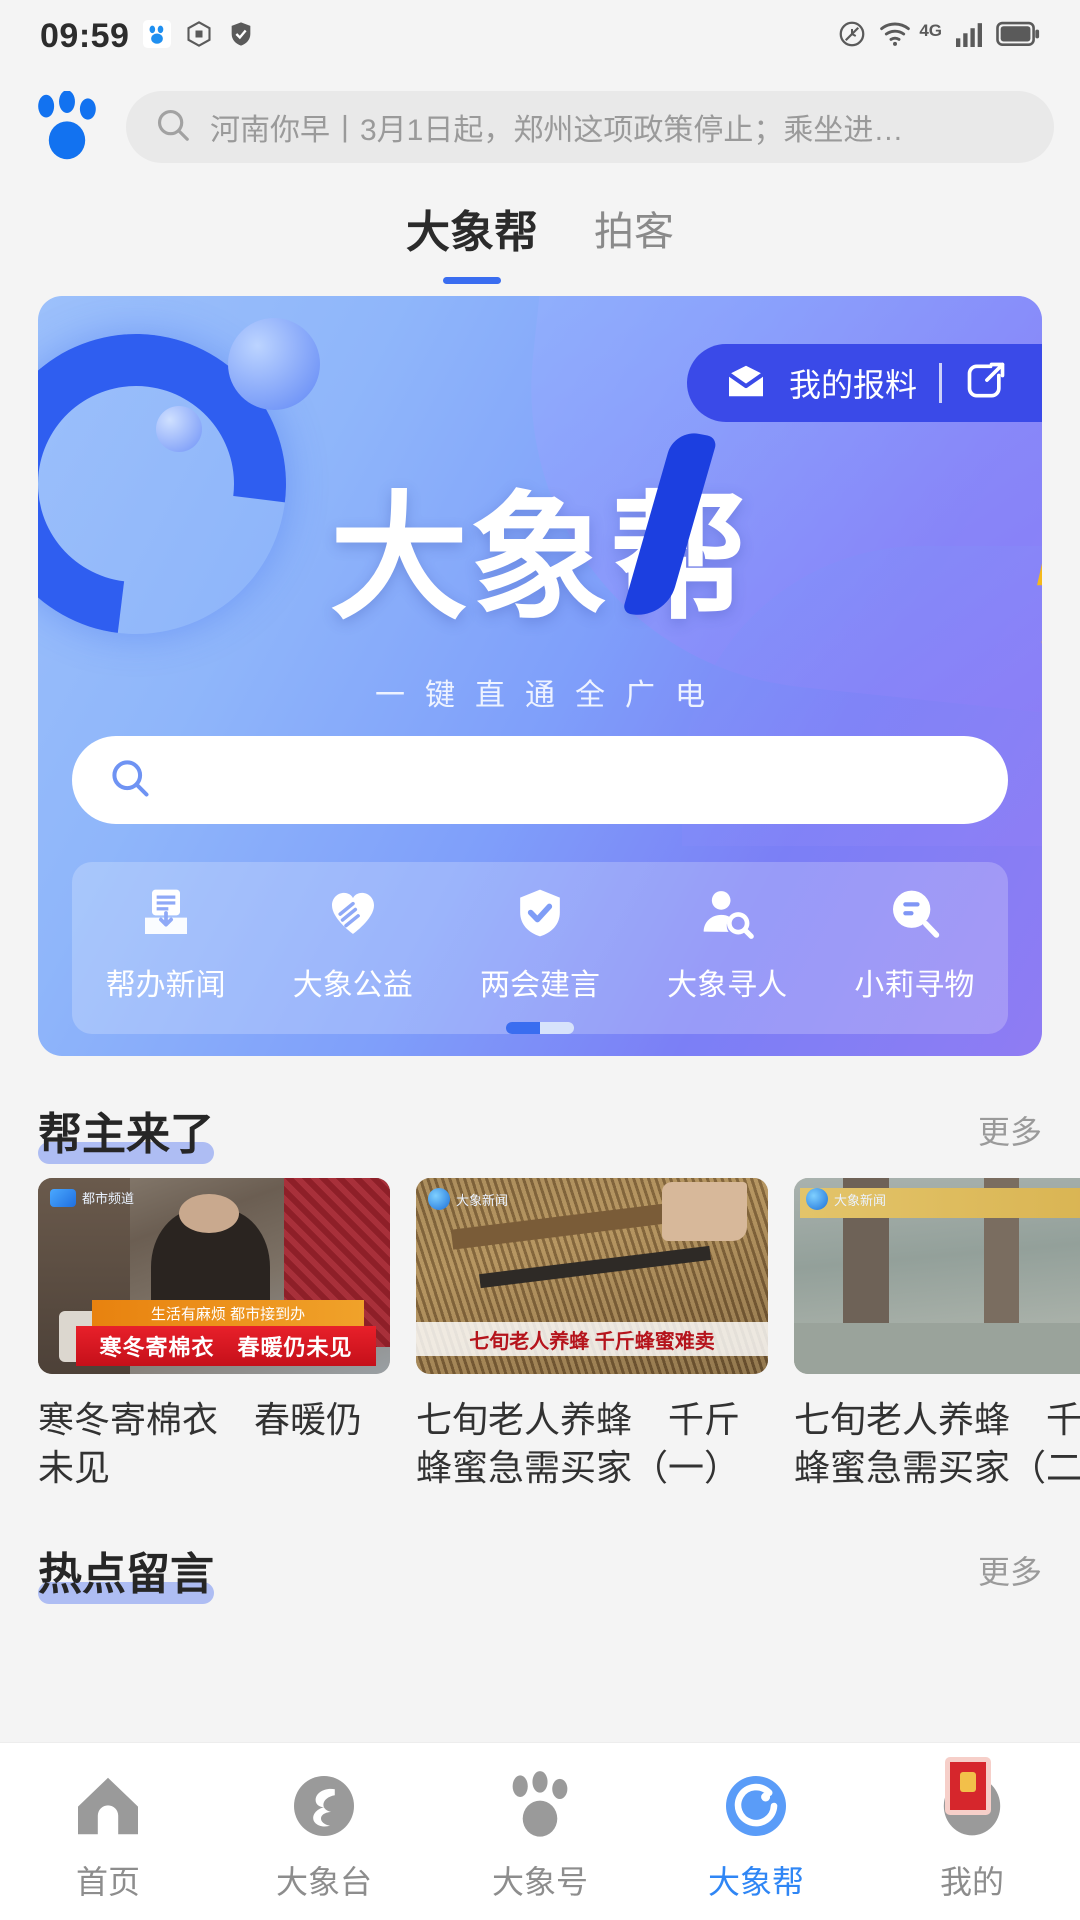  Describe the element at coordinates (540, 36) in the screenshot. I see `status-bar: 09:59 4G` at that location.